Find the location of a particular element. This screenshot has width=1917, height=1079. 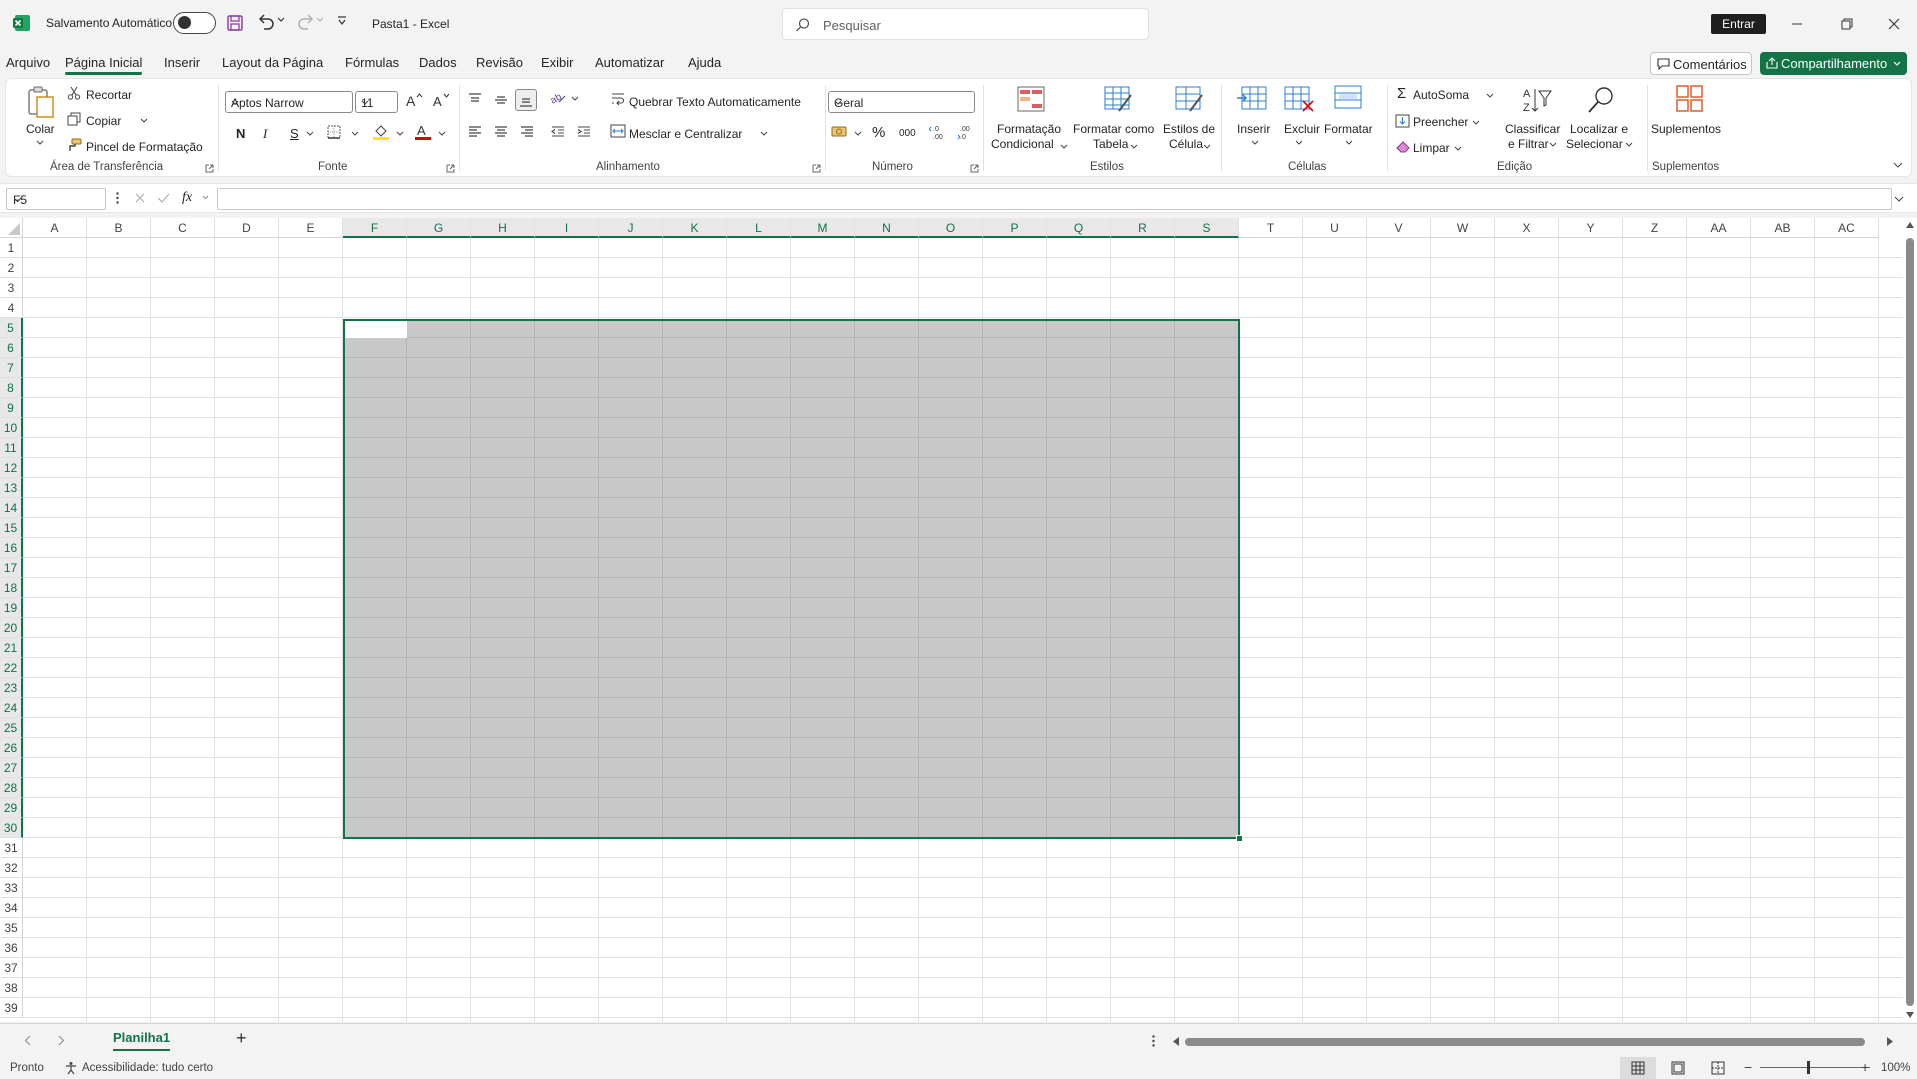

row-header: 23 is located at coordinates (11, 688).